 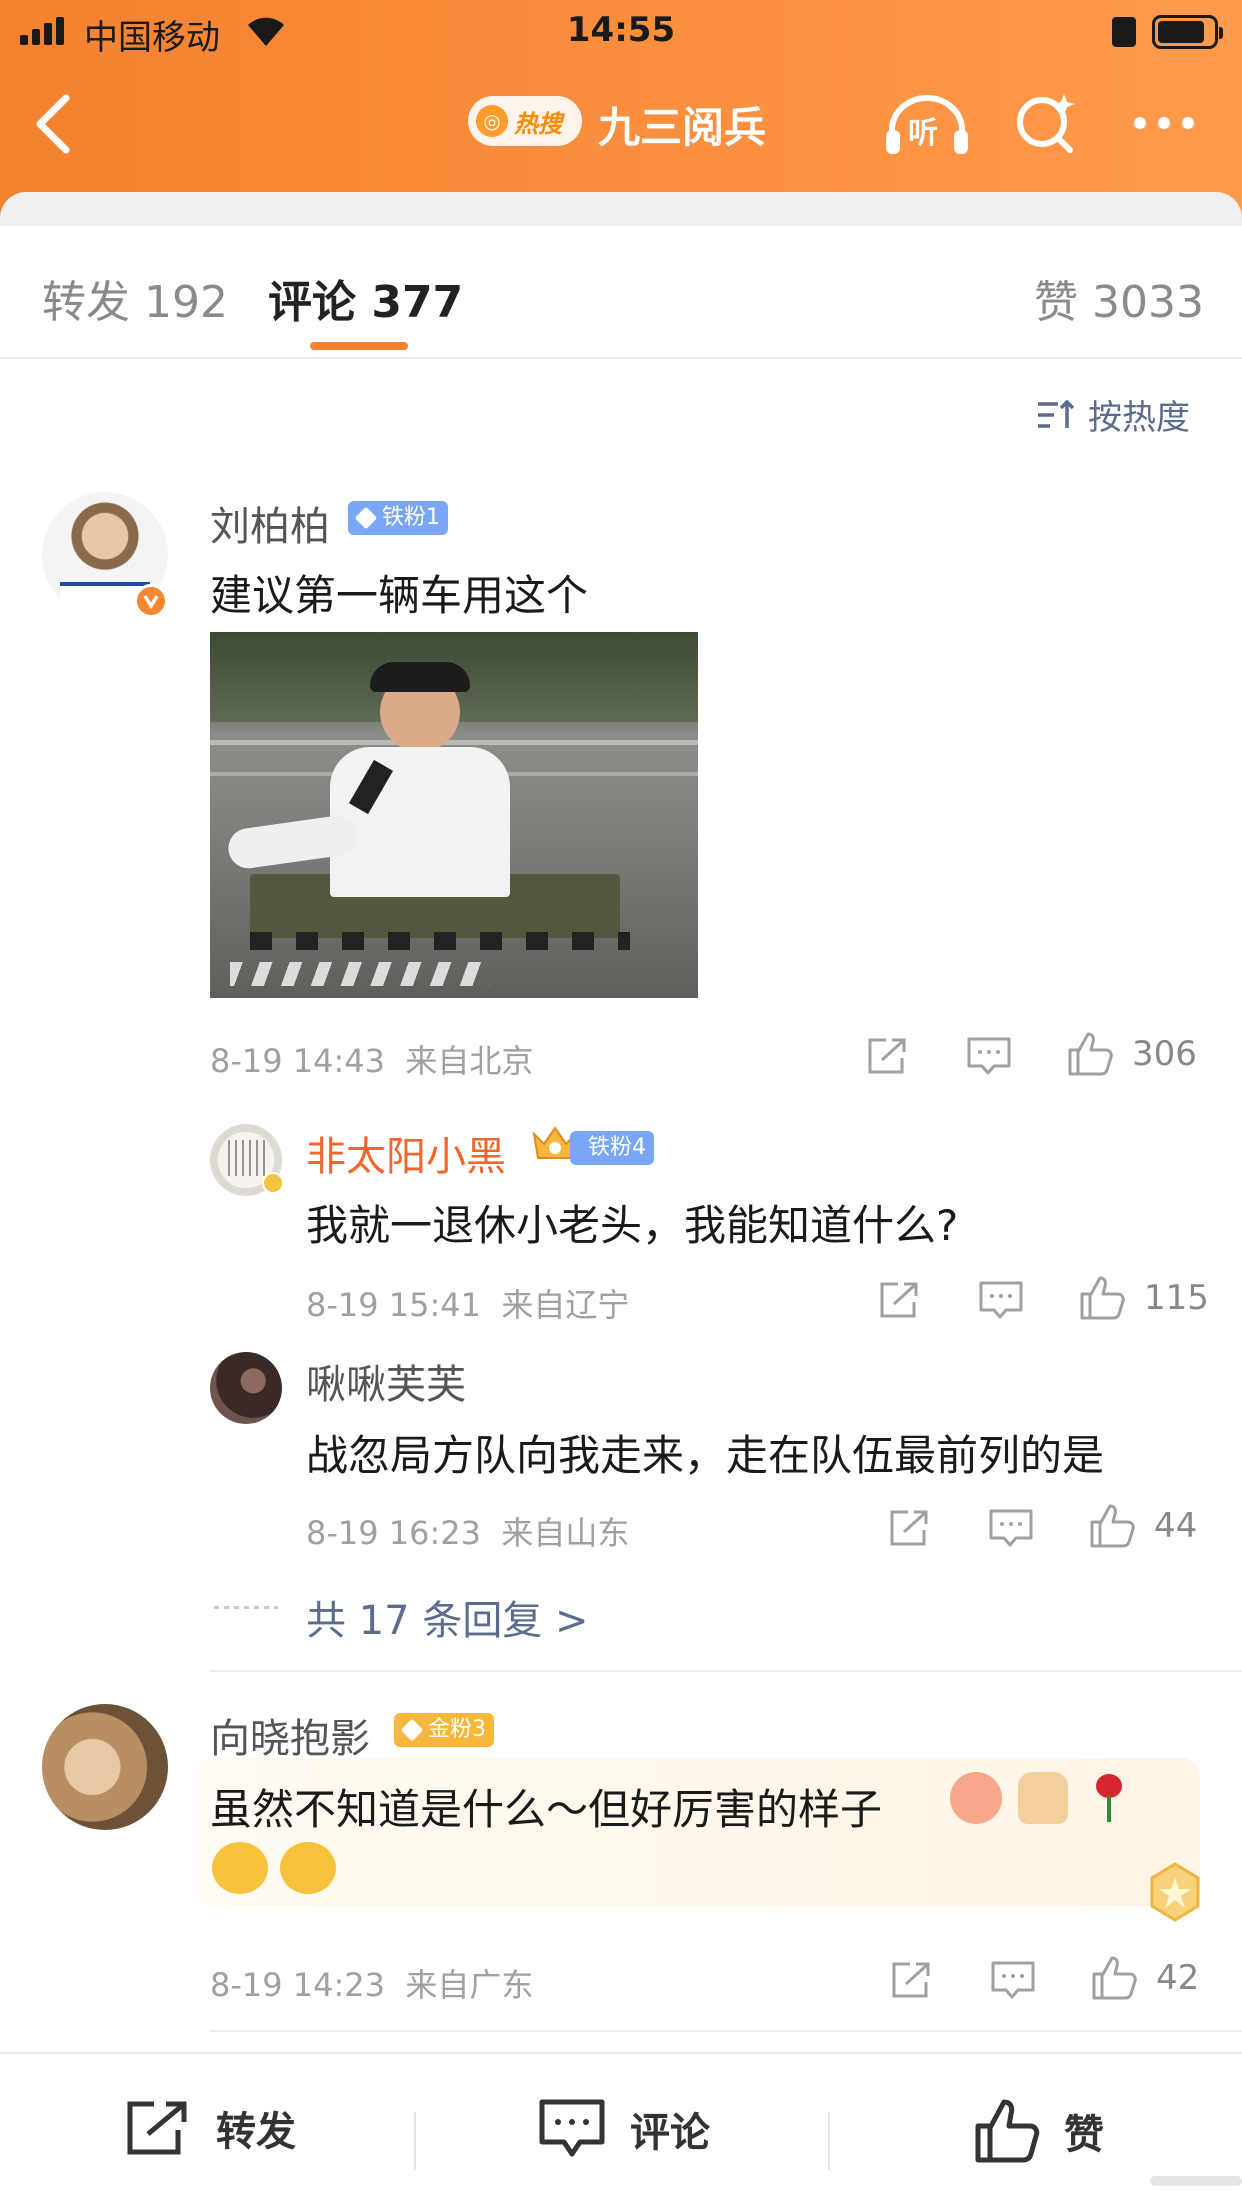 What do you see at coordinates (246, 1607) in the screenshot?
I see `reply-dots-divider` at bounding box center [246, 1607].